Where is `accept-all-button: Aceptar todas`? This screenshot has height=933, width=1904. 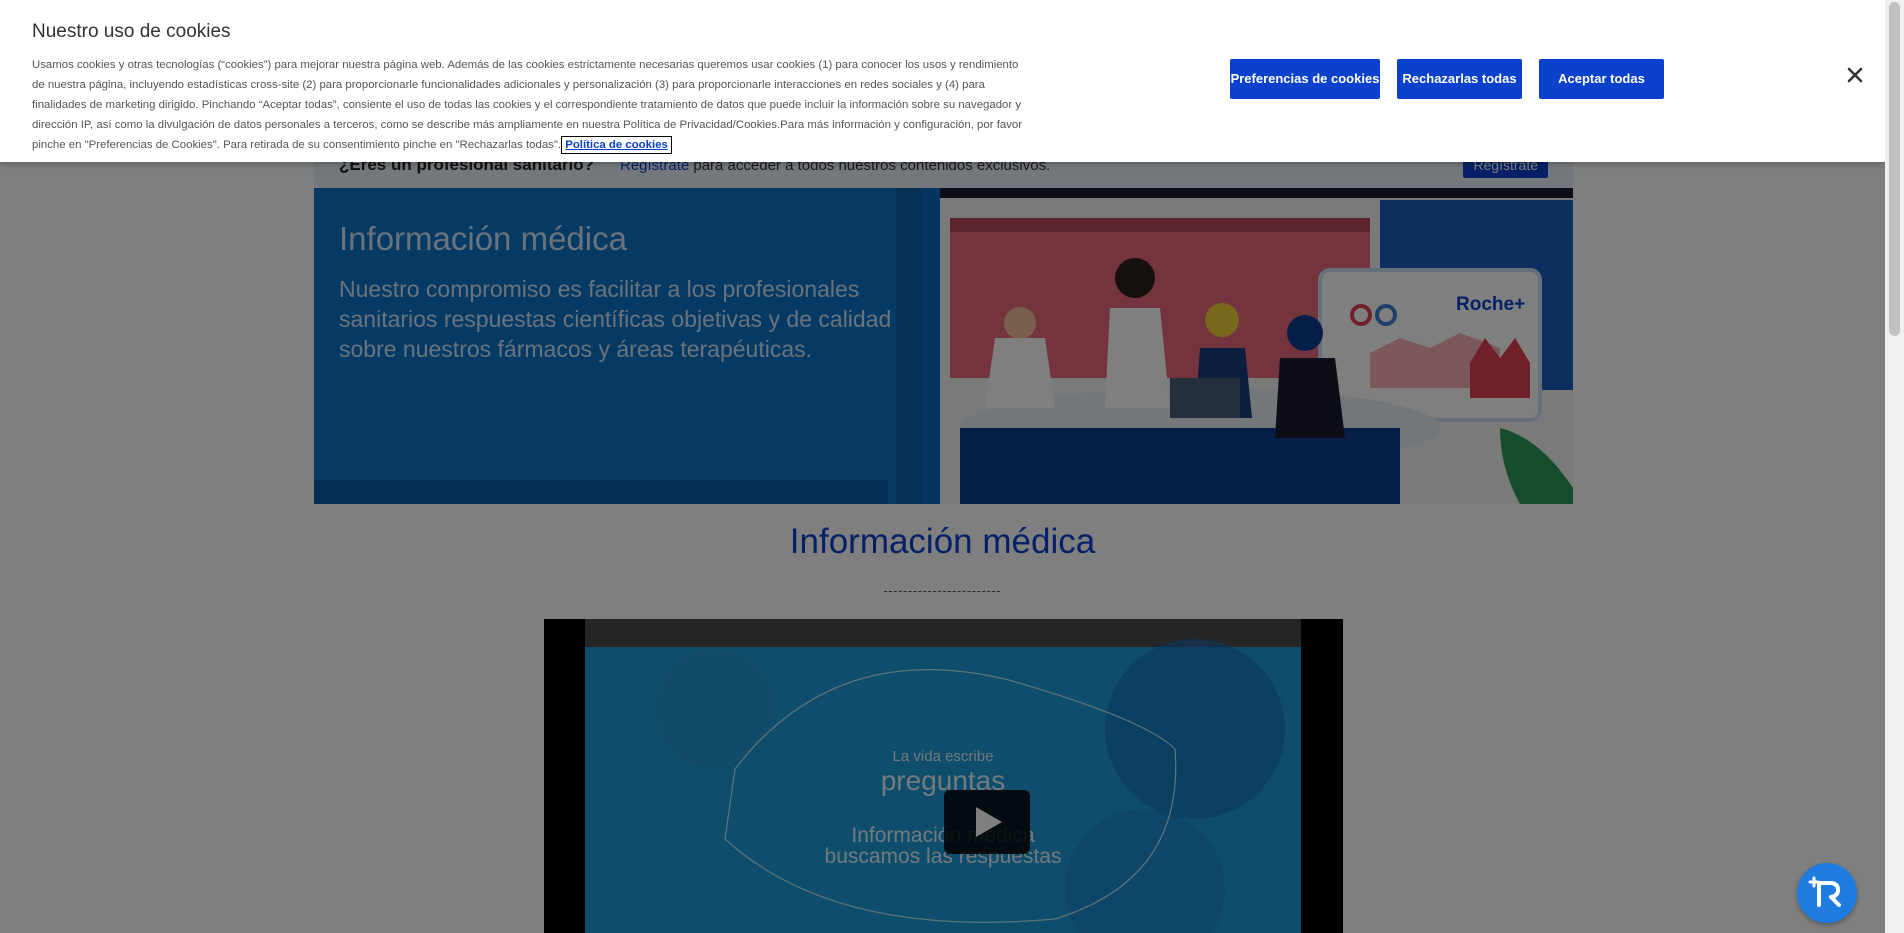 accept-all-button: Aceptar todas is located at coordinates (1601, 79).